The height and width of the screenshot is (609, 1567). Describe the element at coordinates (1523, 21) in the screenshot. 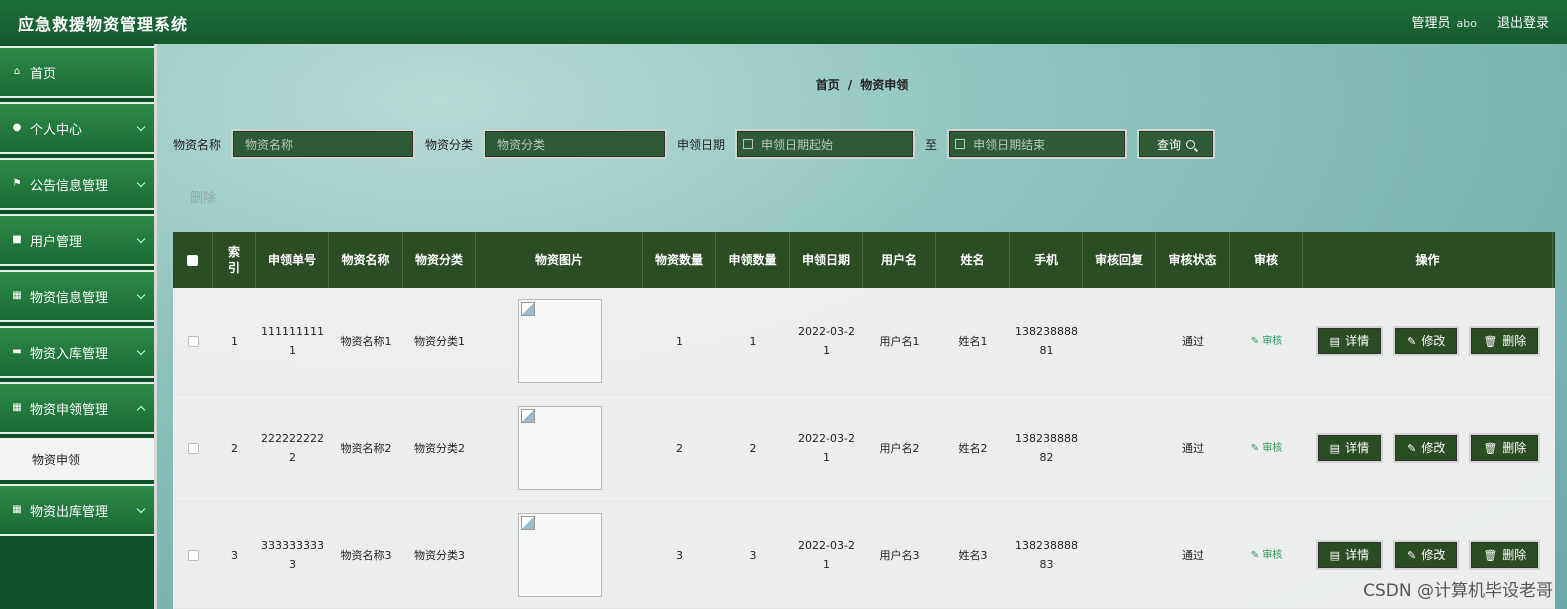

I see `logout-link: 退出登录` at that location.